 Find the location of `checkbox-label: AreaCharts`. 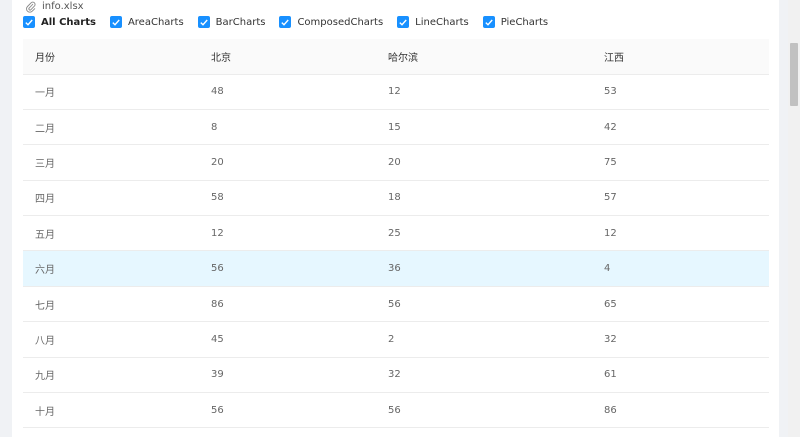

checkbox-label: AreaCharts is located at coordinates (155, 22).